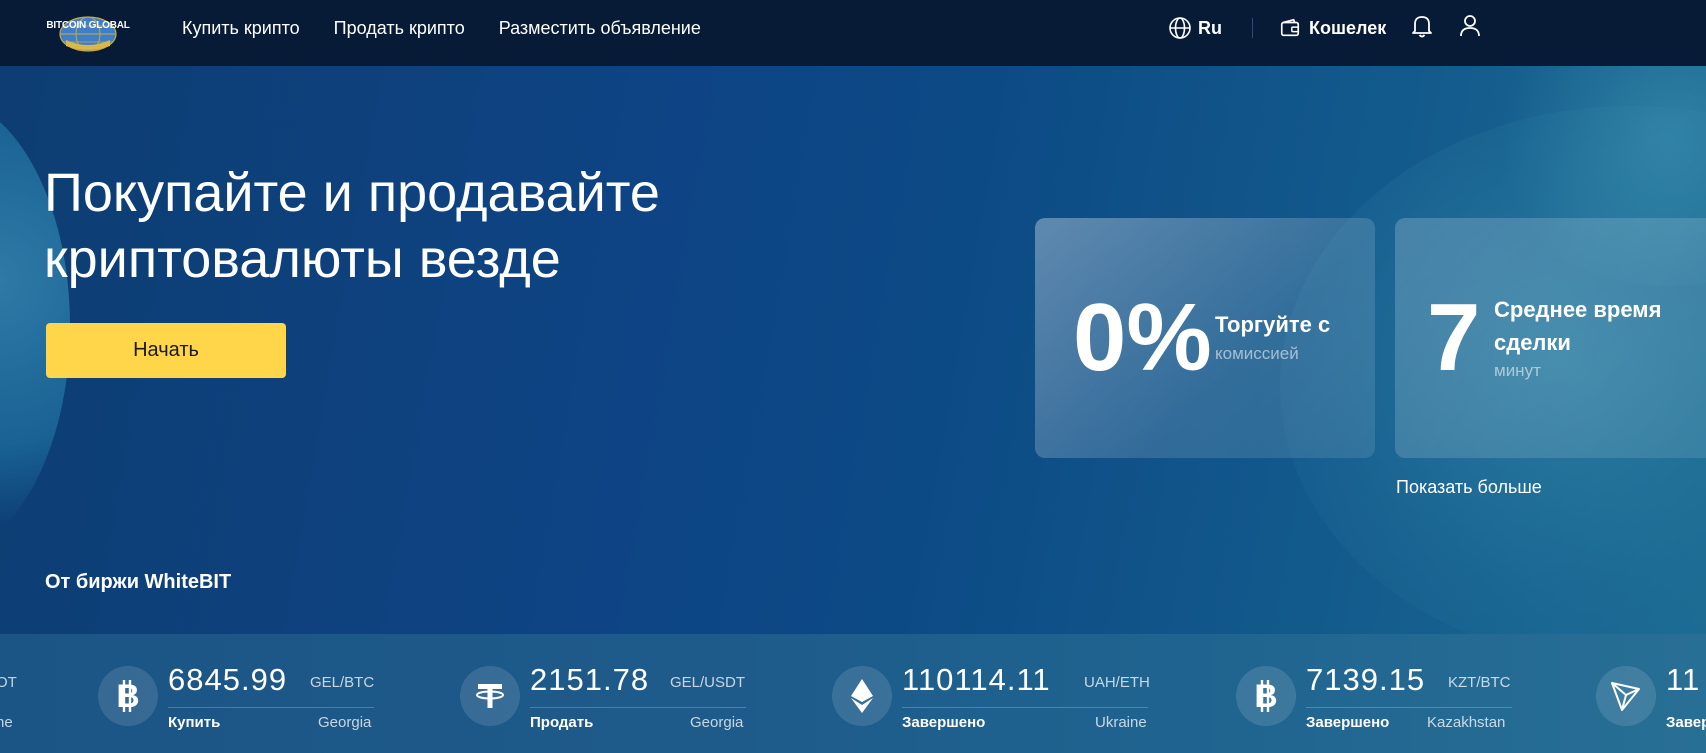  I want to click on bell-icon, so click(1422, 27).